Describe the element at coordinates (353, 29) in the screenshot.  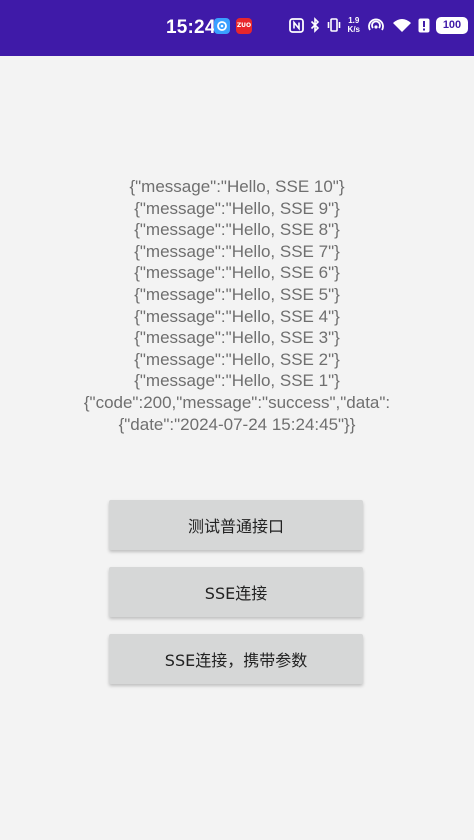
I see `network-speed-unit: K/s` at that location.